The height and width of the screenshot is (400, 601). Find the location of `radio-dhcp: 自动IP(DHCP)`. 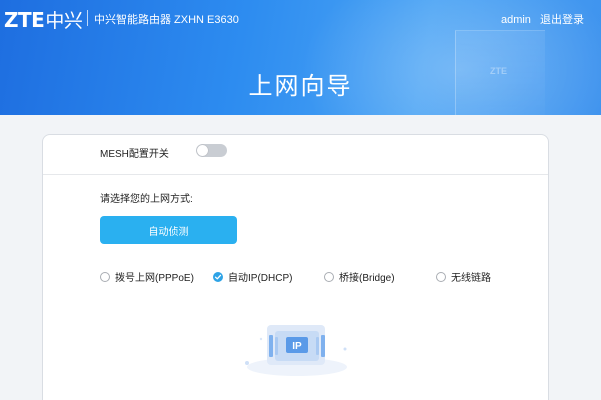

radio-dhcp: 自动IP(DHCP) is located at coordinates (252, 276).